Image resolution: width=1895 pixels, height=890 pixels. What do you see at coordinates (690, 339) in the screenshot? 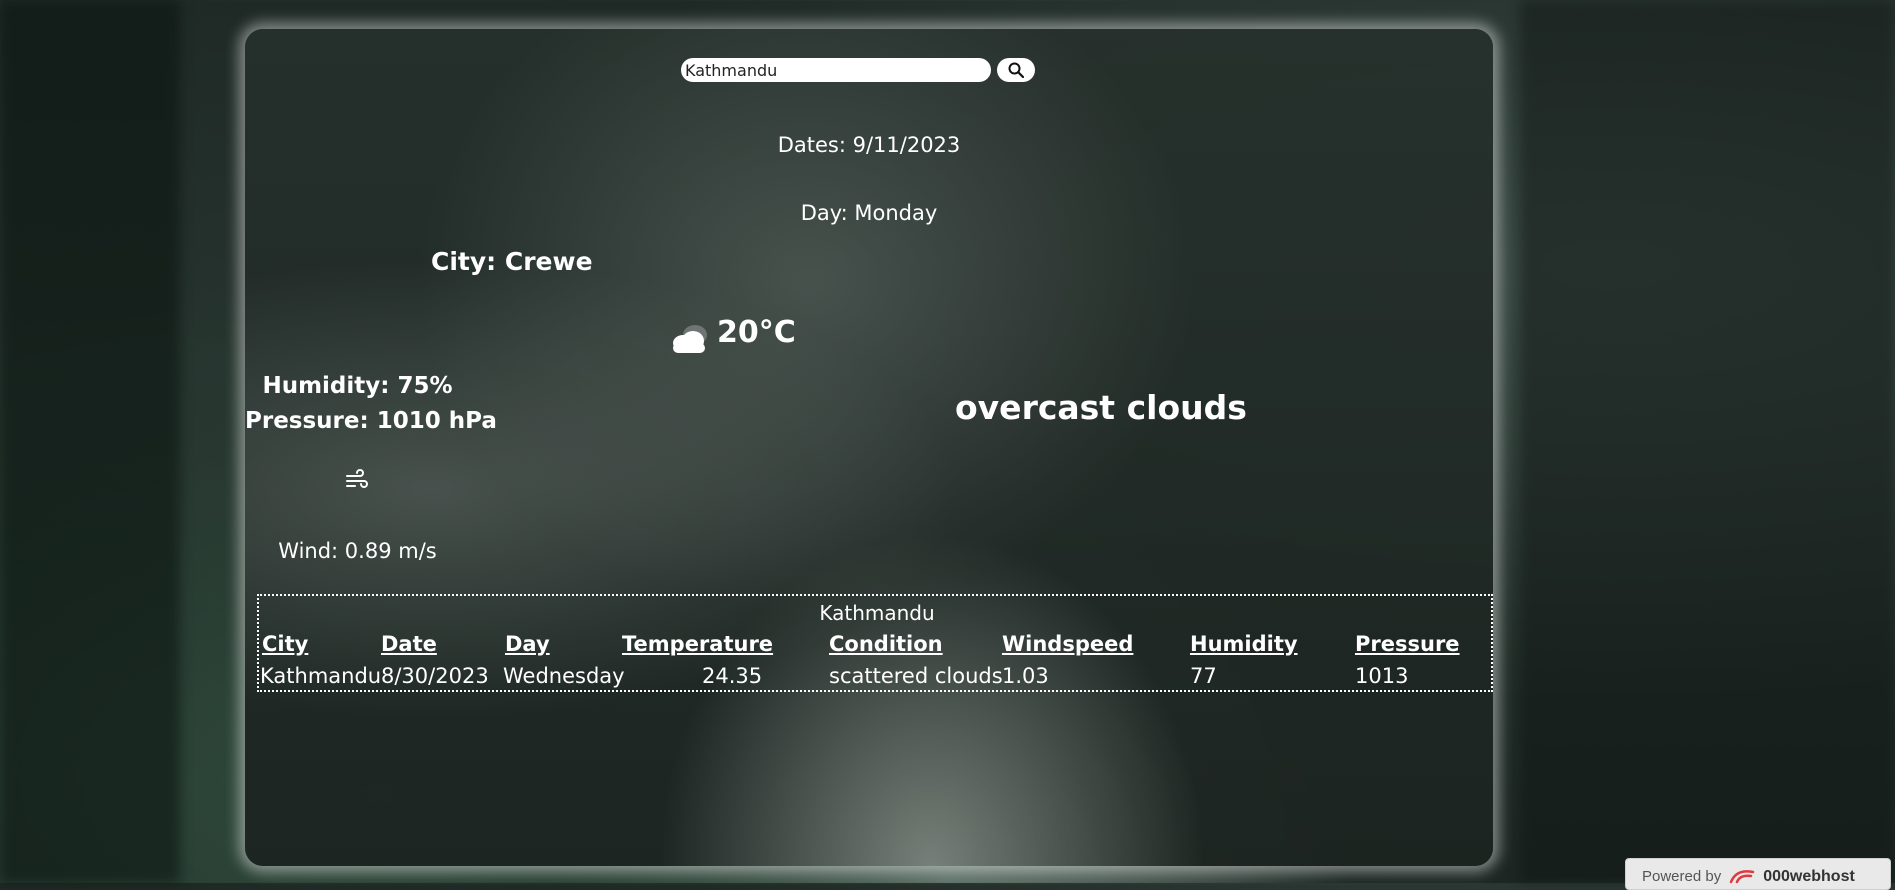
I see `cloud-icon` at bounding box center [690, 339].